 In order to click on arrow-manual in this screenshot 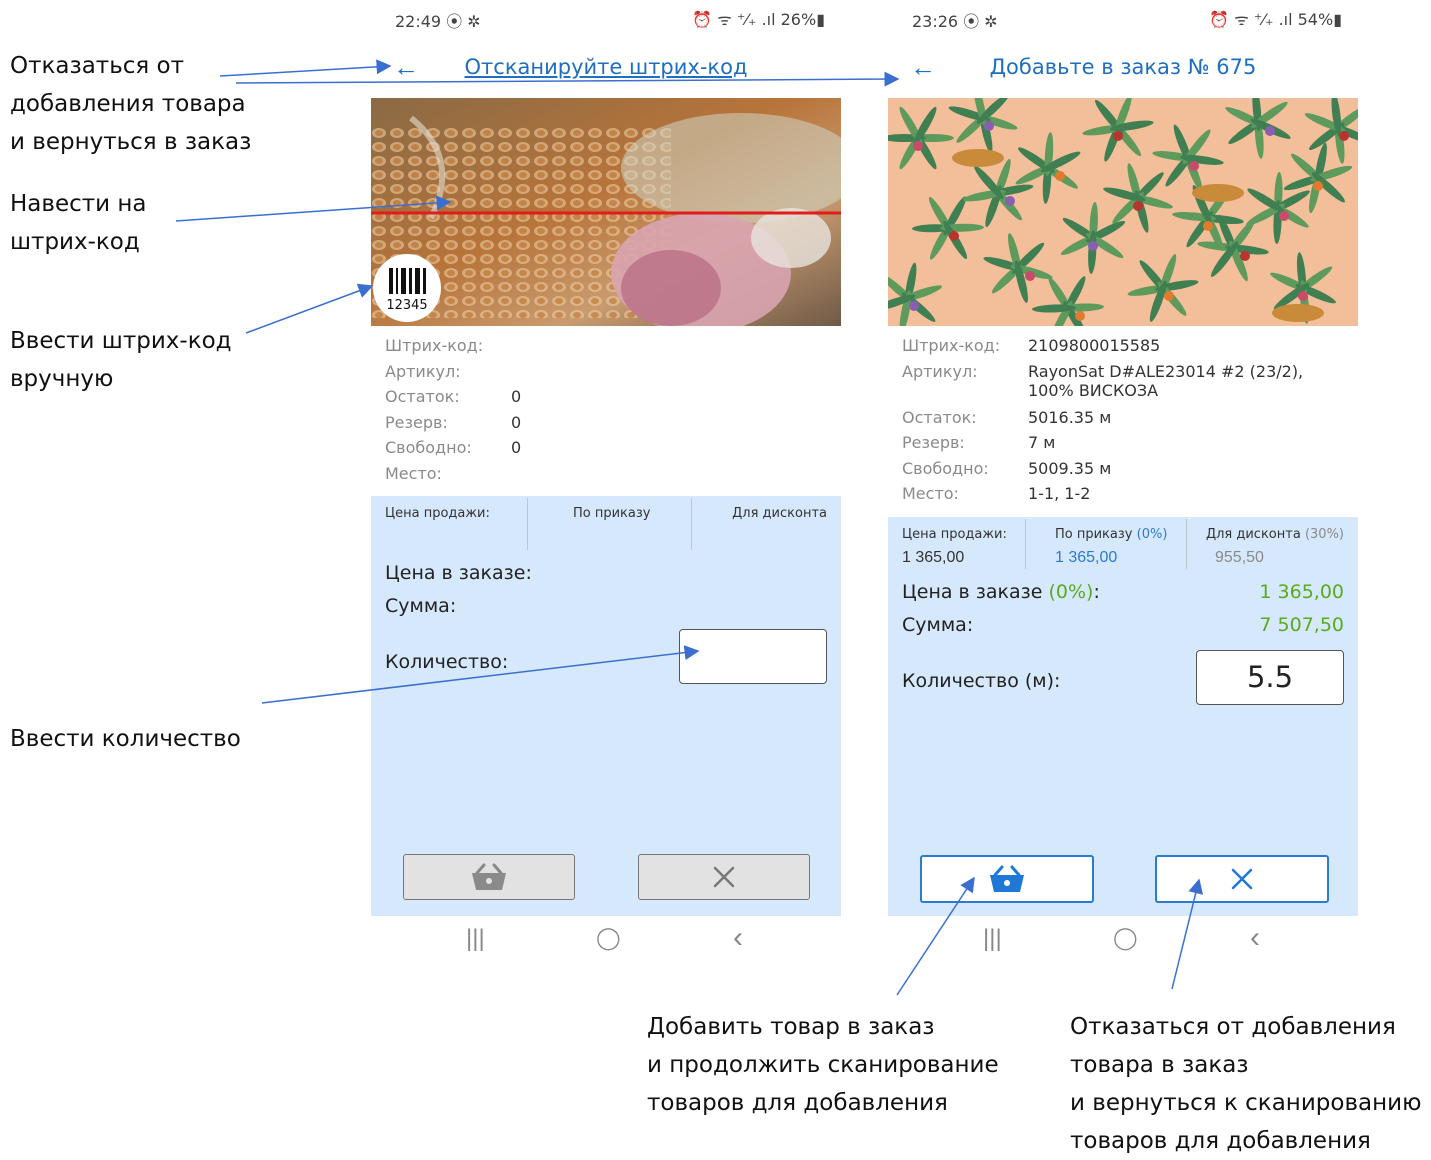, I will do `click(309, 308)`.